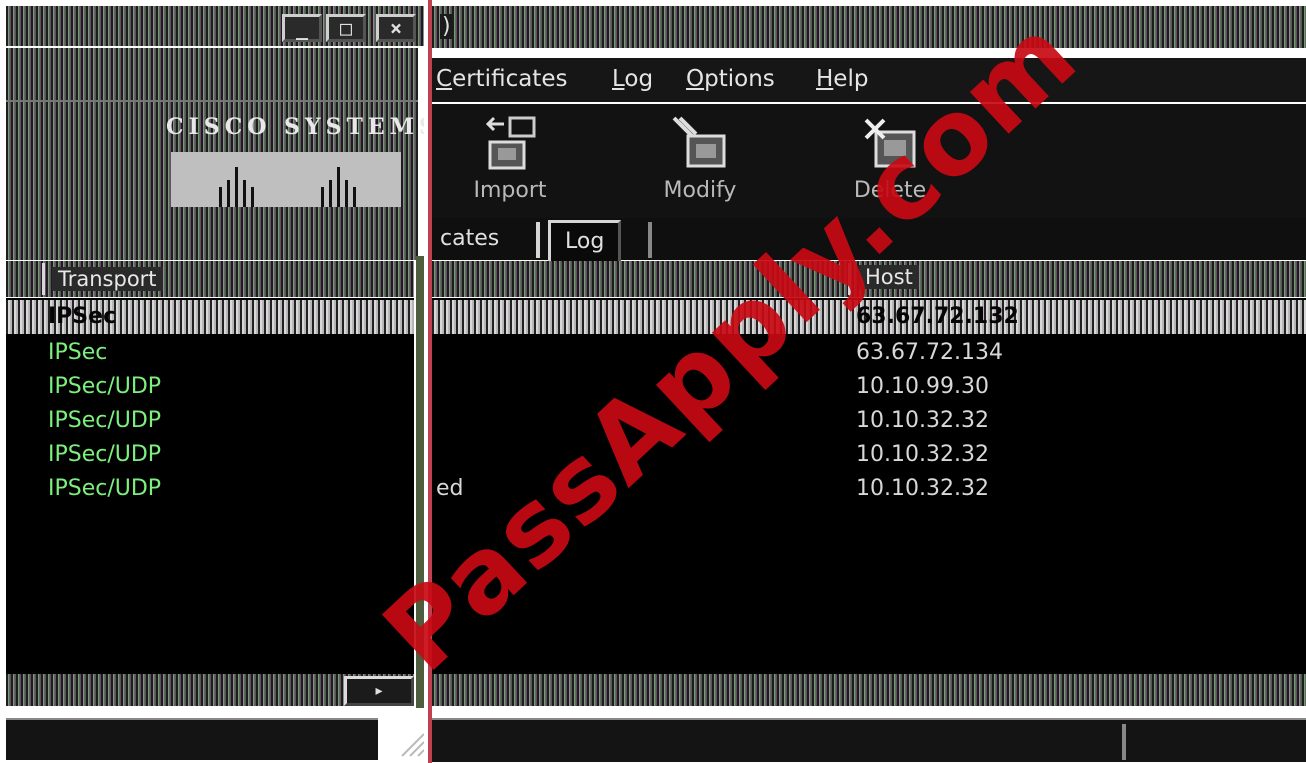 The height and width of the screenshot is (763, 1306). I want to click on cisco-bridge-logo-icon, so click(286, 179).